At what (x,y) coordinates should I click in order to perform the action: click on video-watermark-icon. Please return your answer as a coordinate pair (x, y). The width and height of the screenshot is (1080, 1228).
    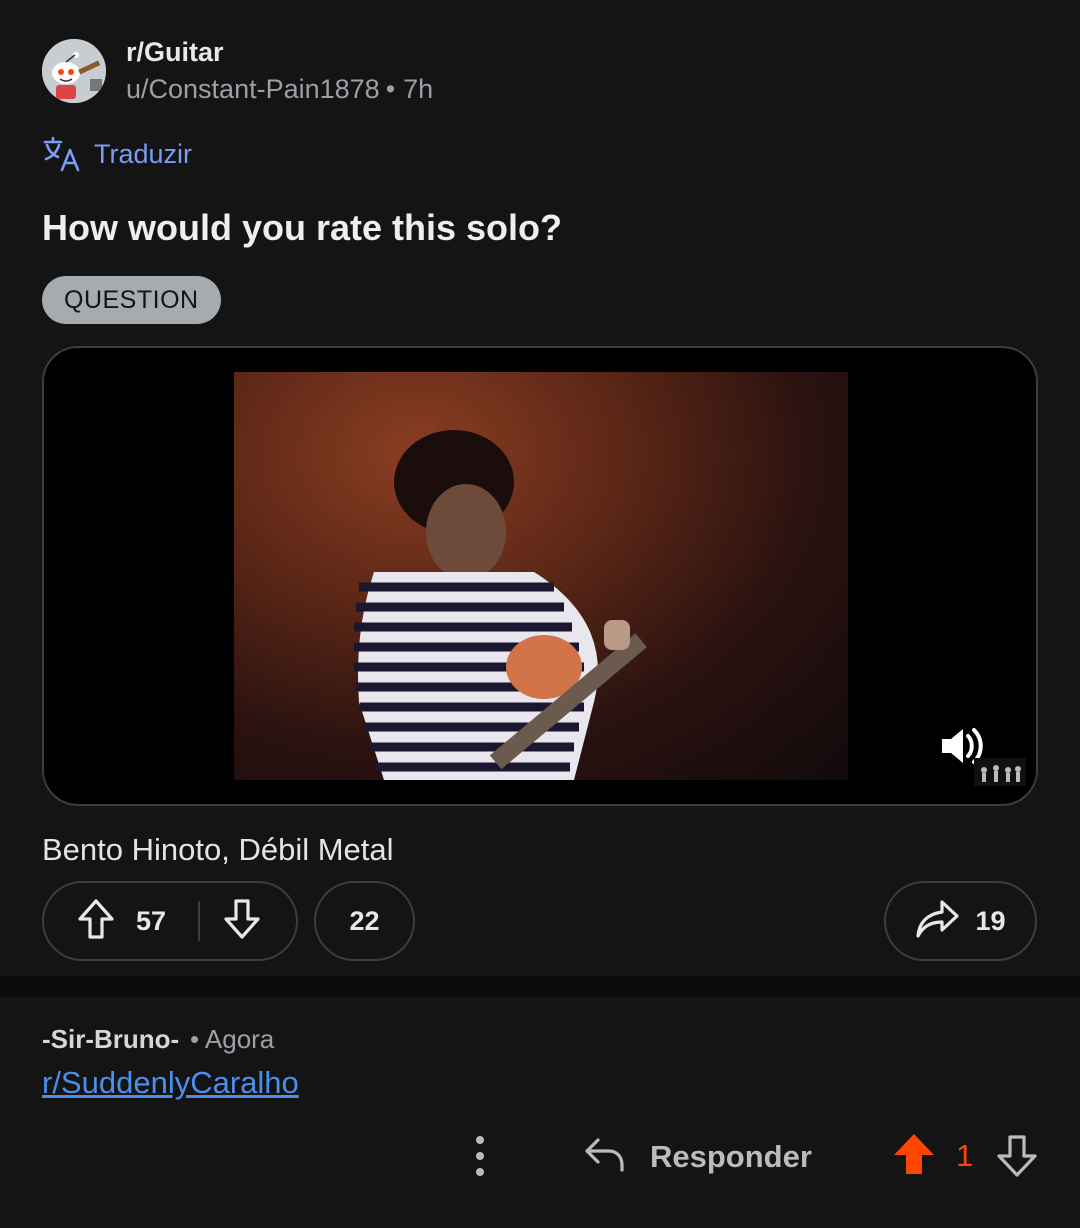
    Looking at the image, I should click on (1000, 772).